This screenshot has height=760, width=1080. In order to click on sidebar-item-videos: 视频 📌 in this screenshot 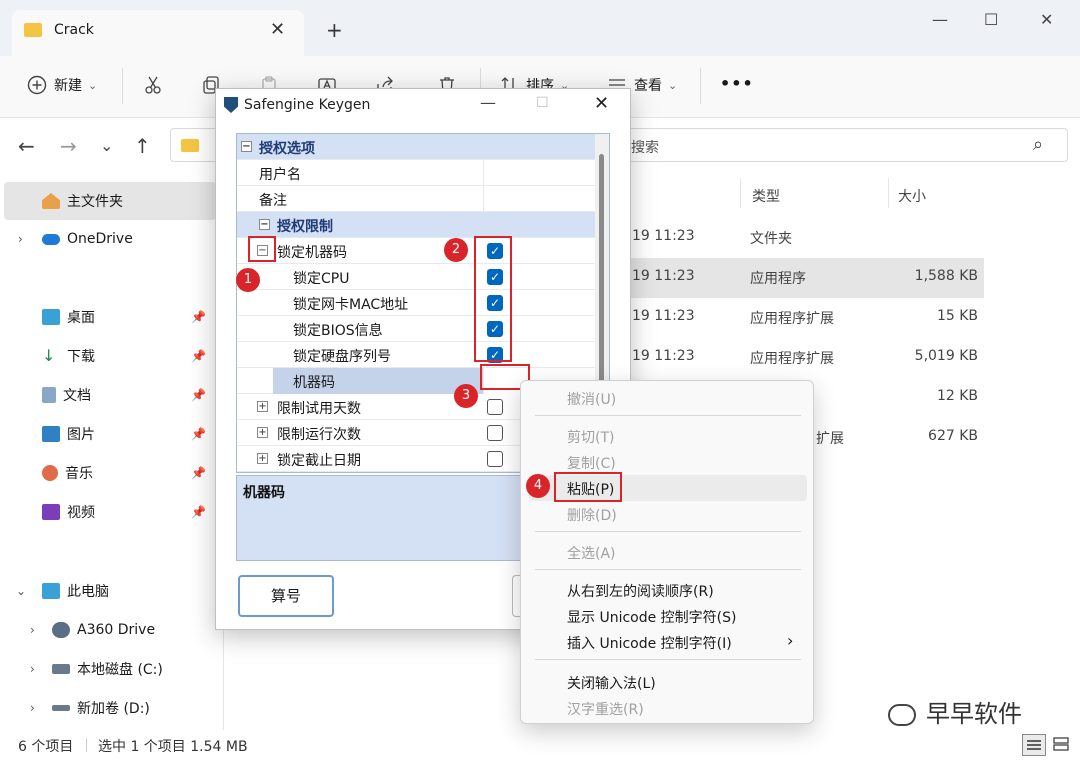, I will do `click(106, 512)`.